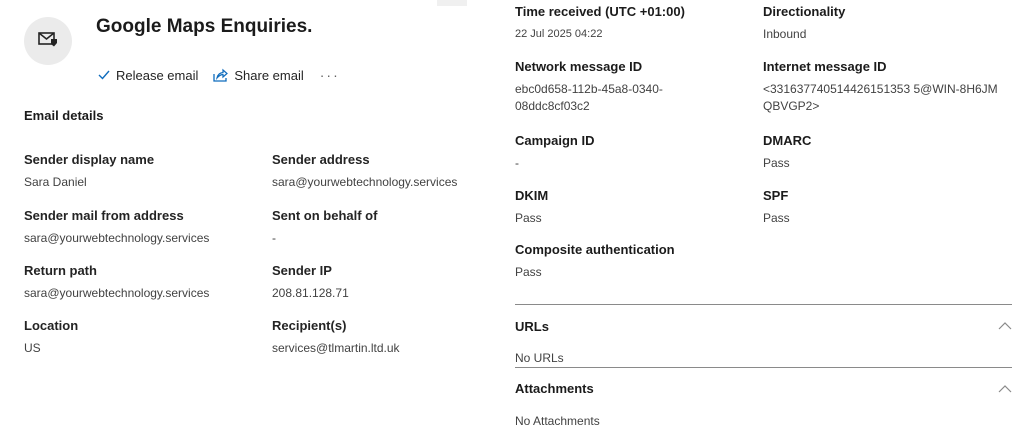 This screenshot has width=1024, height=444. Describe the element at coordinates (528, 218) in the screenshot. I see `dkim-value: Pass` at that location.